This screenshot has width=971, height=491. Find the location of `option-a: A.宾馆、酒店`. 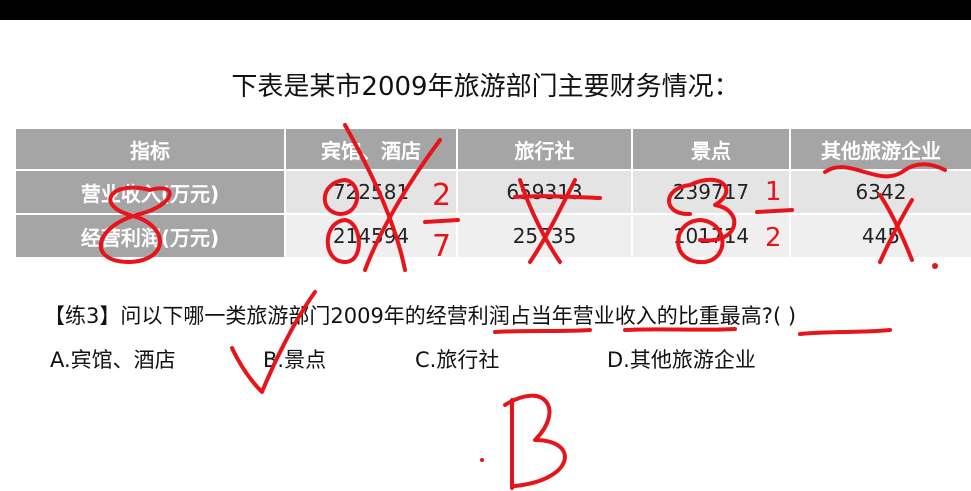

option-a: A.宾馆、酒店 is located at coordinates (113, 359).